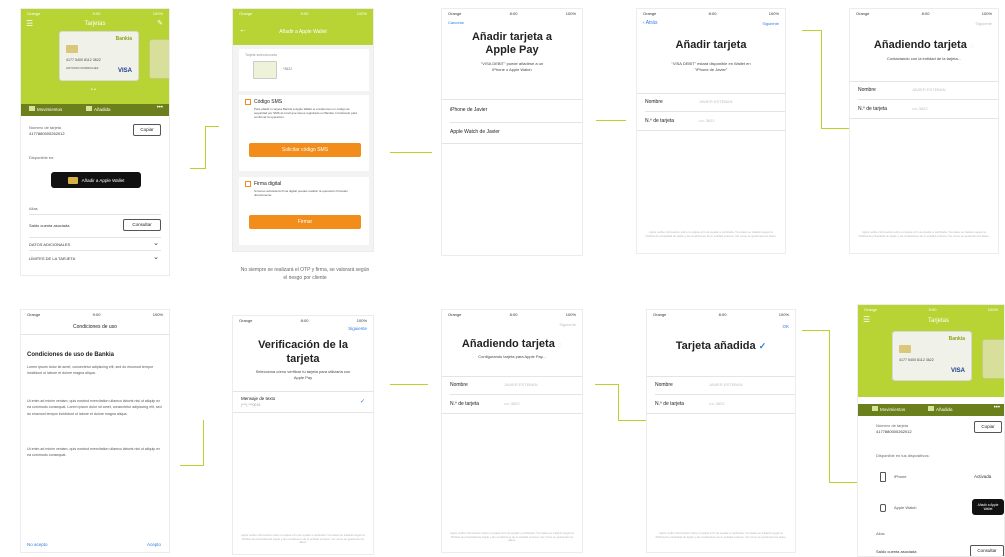 The width and height of the screenshot is (1005, 557). What do you see at coordinates (939, 321) in the screenshot?
I see `page-title: Tarjetas` at bounding box center [939, 321].